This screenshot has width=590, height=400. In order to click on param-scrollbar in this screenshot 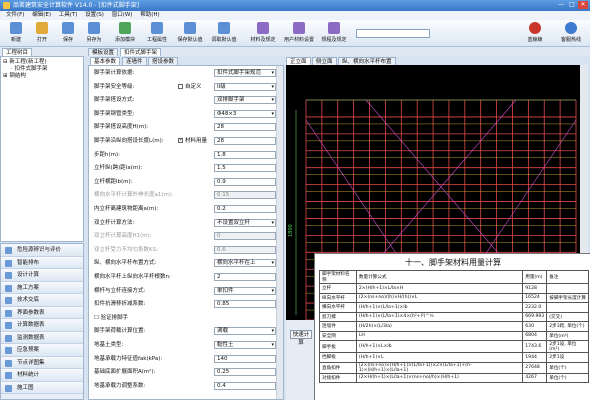, I will do `click(279, 232)`.